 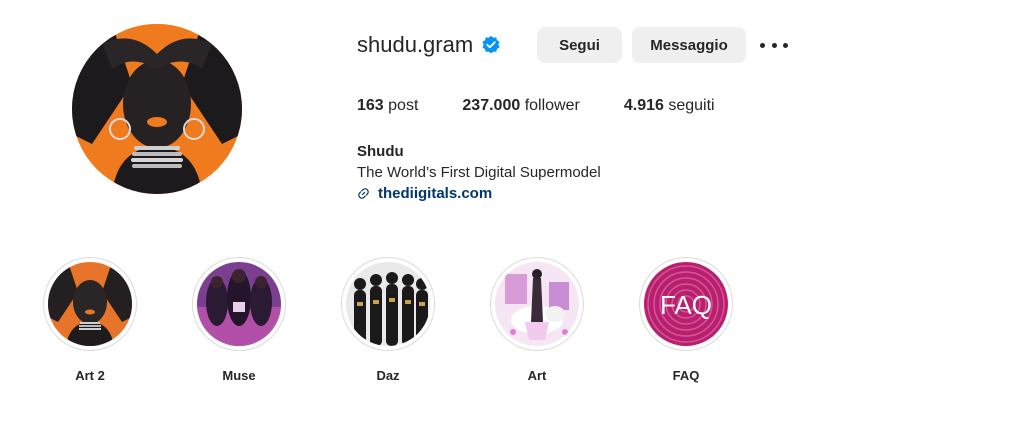 I want to click on verified-badge-icon, so click(x=491, y=45).